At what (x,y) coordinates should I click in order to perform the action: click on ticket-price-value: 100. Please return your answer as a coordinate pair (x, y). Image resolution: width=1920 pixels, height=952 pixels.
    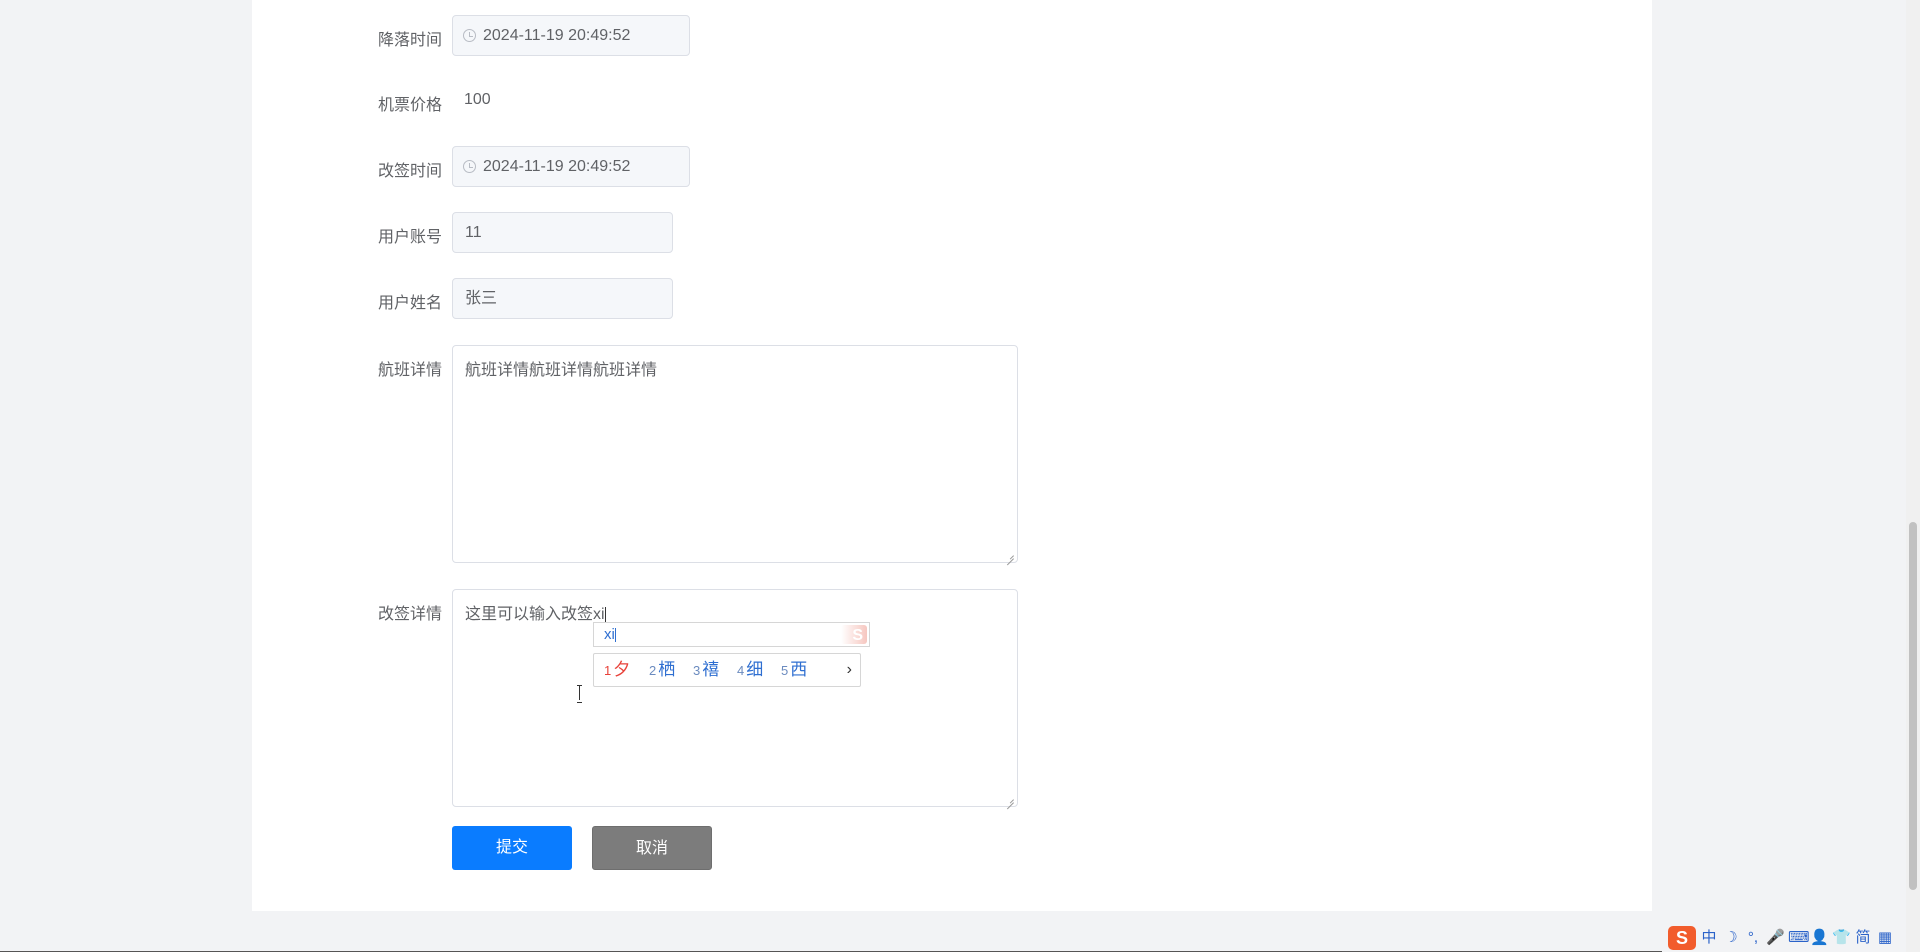
    Looking at the image, I should click on (477, 99).